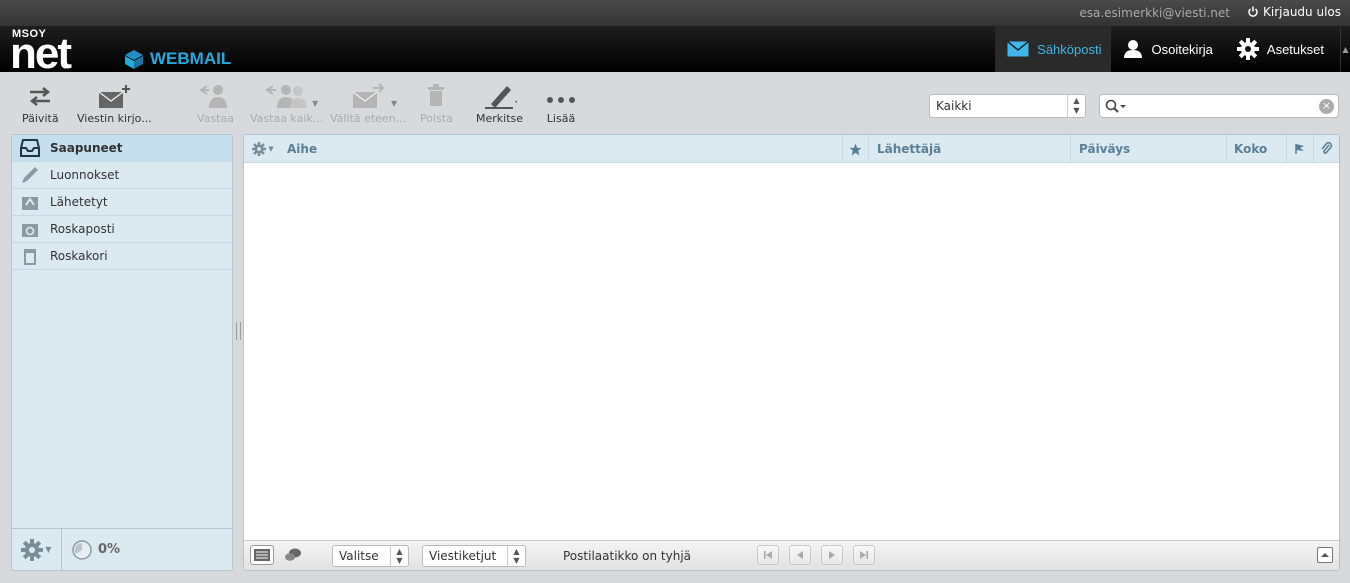 The width and height of the screenshot is (1350, 583). I want to click on threads-toggle-button, so click(293, 556).